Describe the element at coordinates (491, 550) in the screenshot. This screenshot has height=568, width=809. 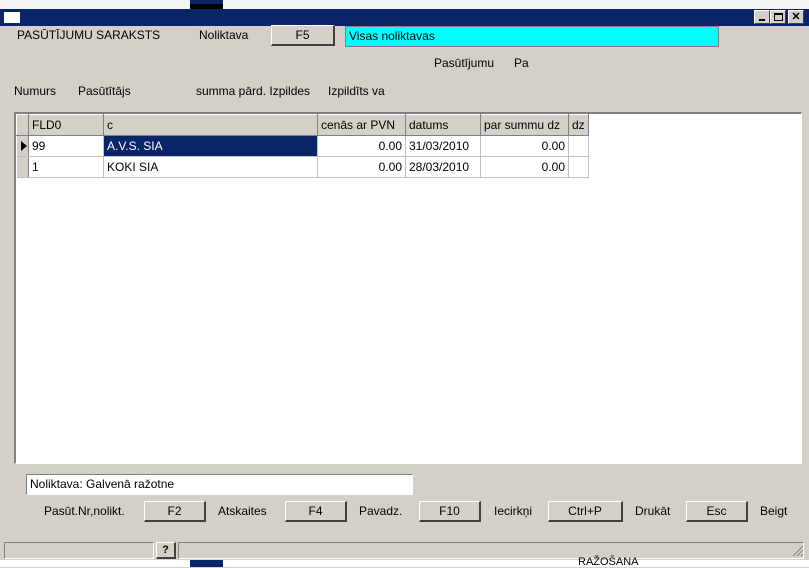
I see `status-panel-right` at that location.